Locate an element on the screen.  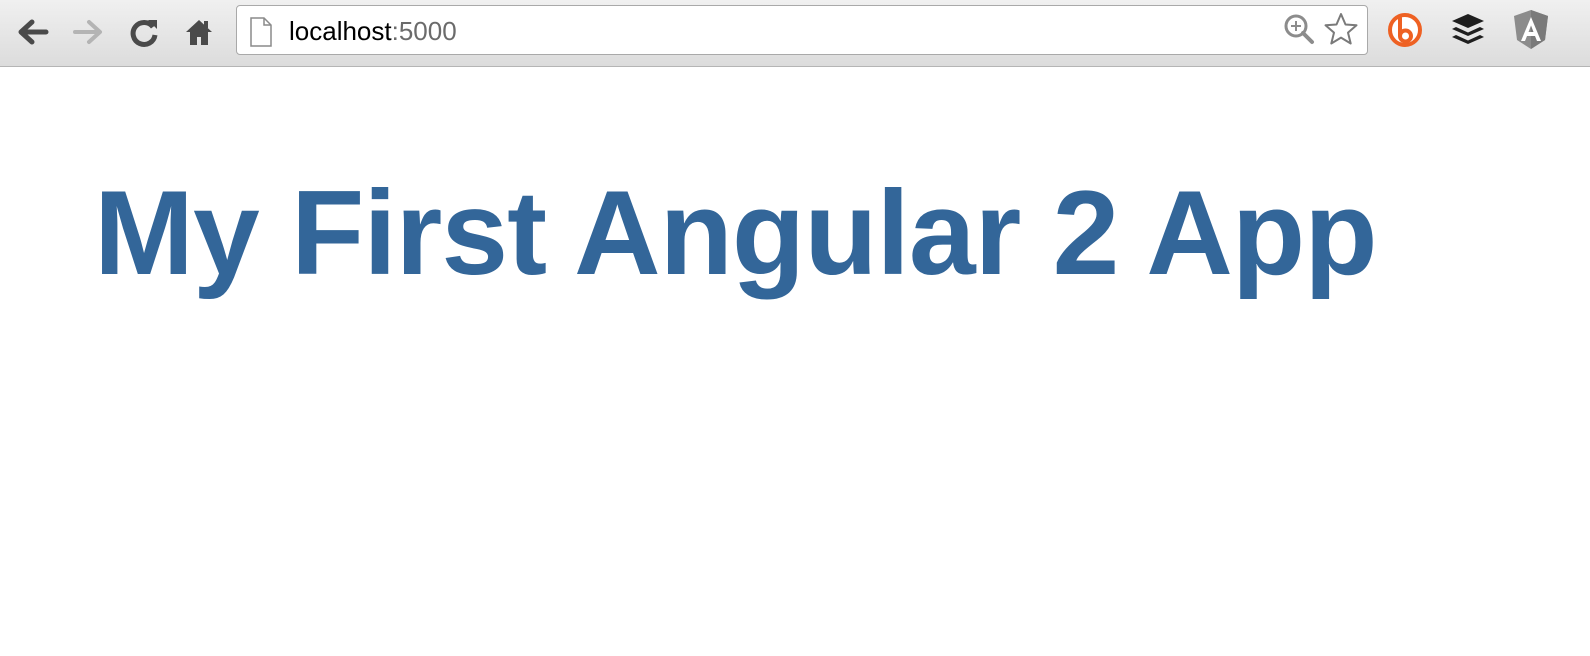
reload-button is located at coordinates (144, 32).